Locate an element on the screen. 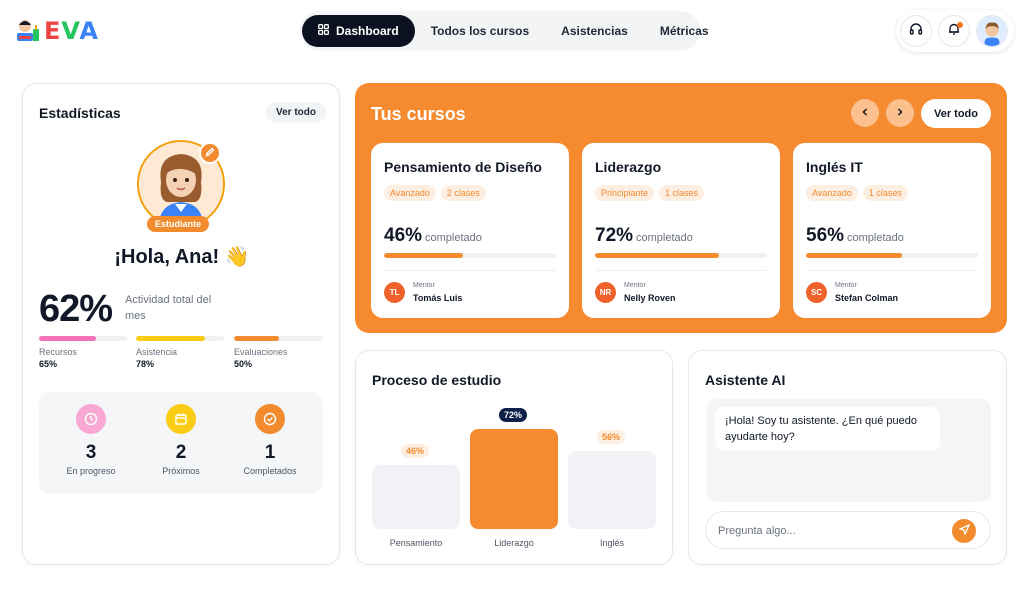  mentor-name: Tomás Luis is located at coordinates (438, 298).